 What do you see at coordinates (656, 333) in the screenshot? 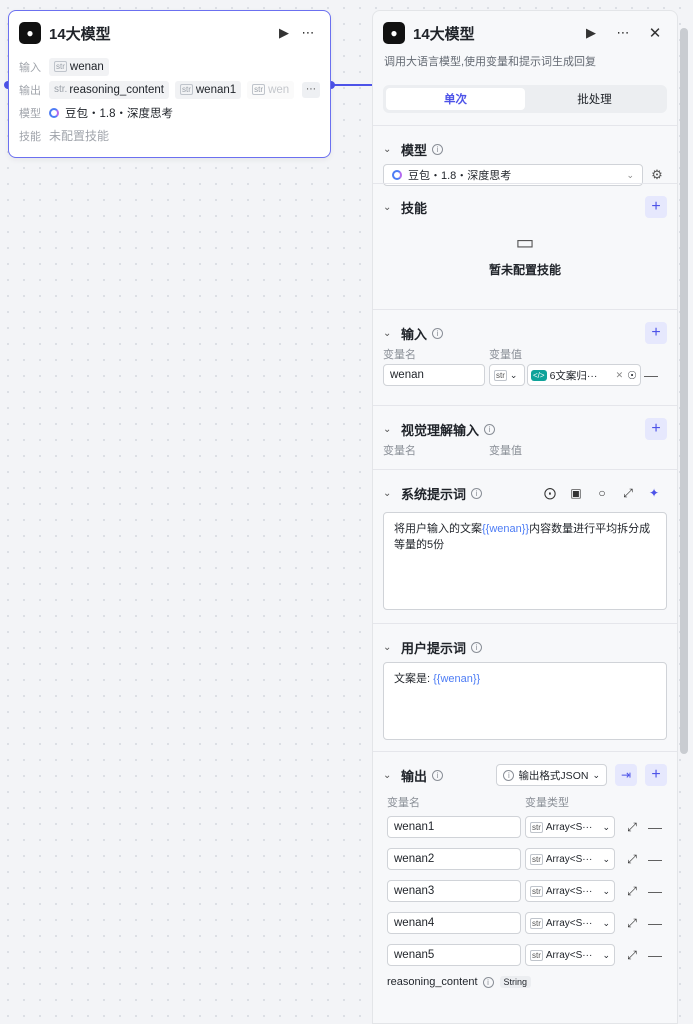
I see `add-input-button: +` at bounding box center [656, 333].